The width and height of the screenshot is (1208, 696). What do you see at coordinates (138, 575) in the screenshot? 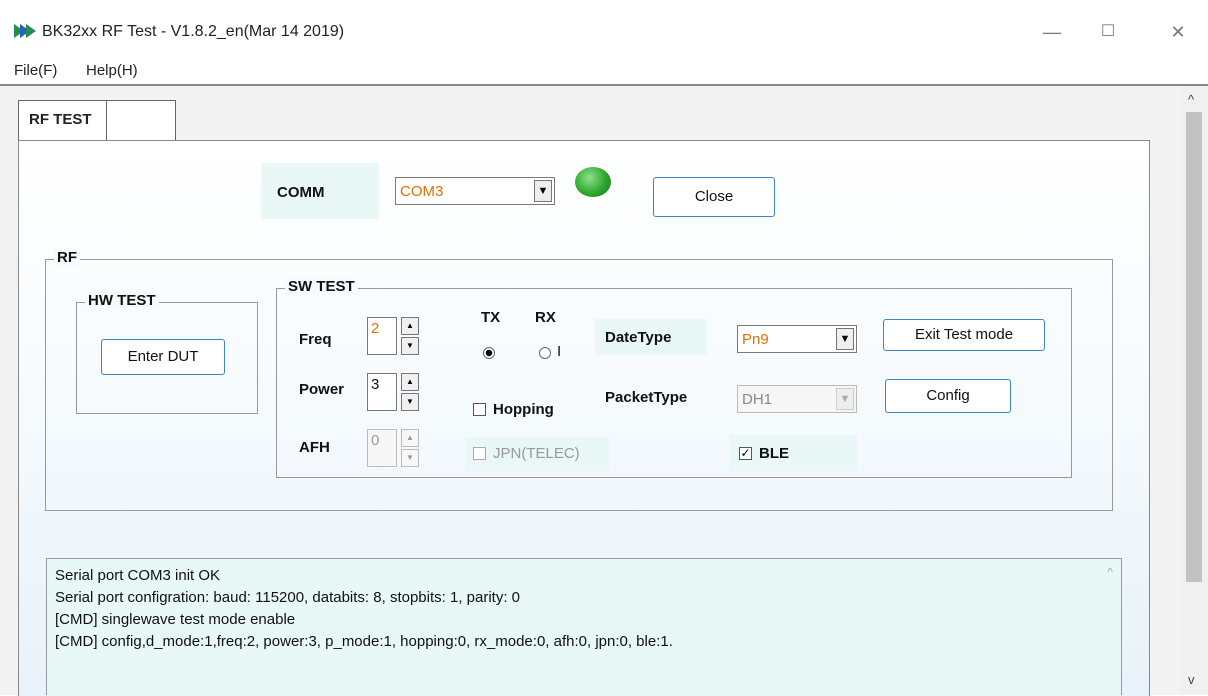
I see `log-line: Serial port COM3 init OK` at bounding box center [138, 575].